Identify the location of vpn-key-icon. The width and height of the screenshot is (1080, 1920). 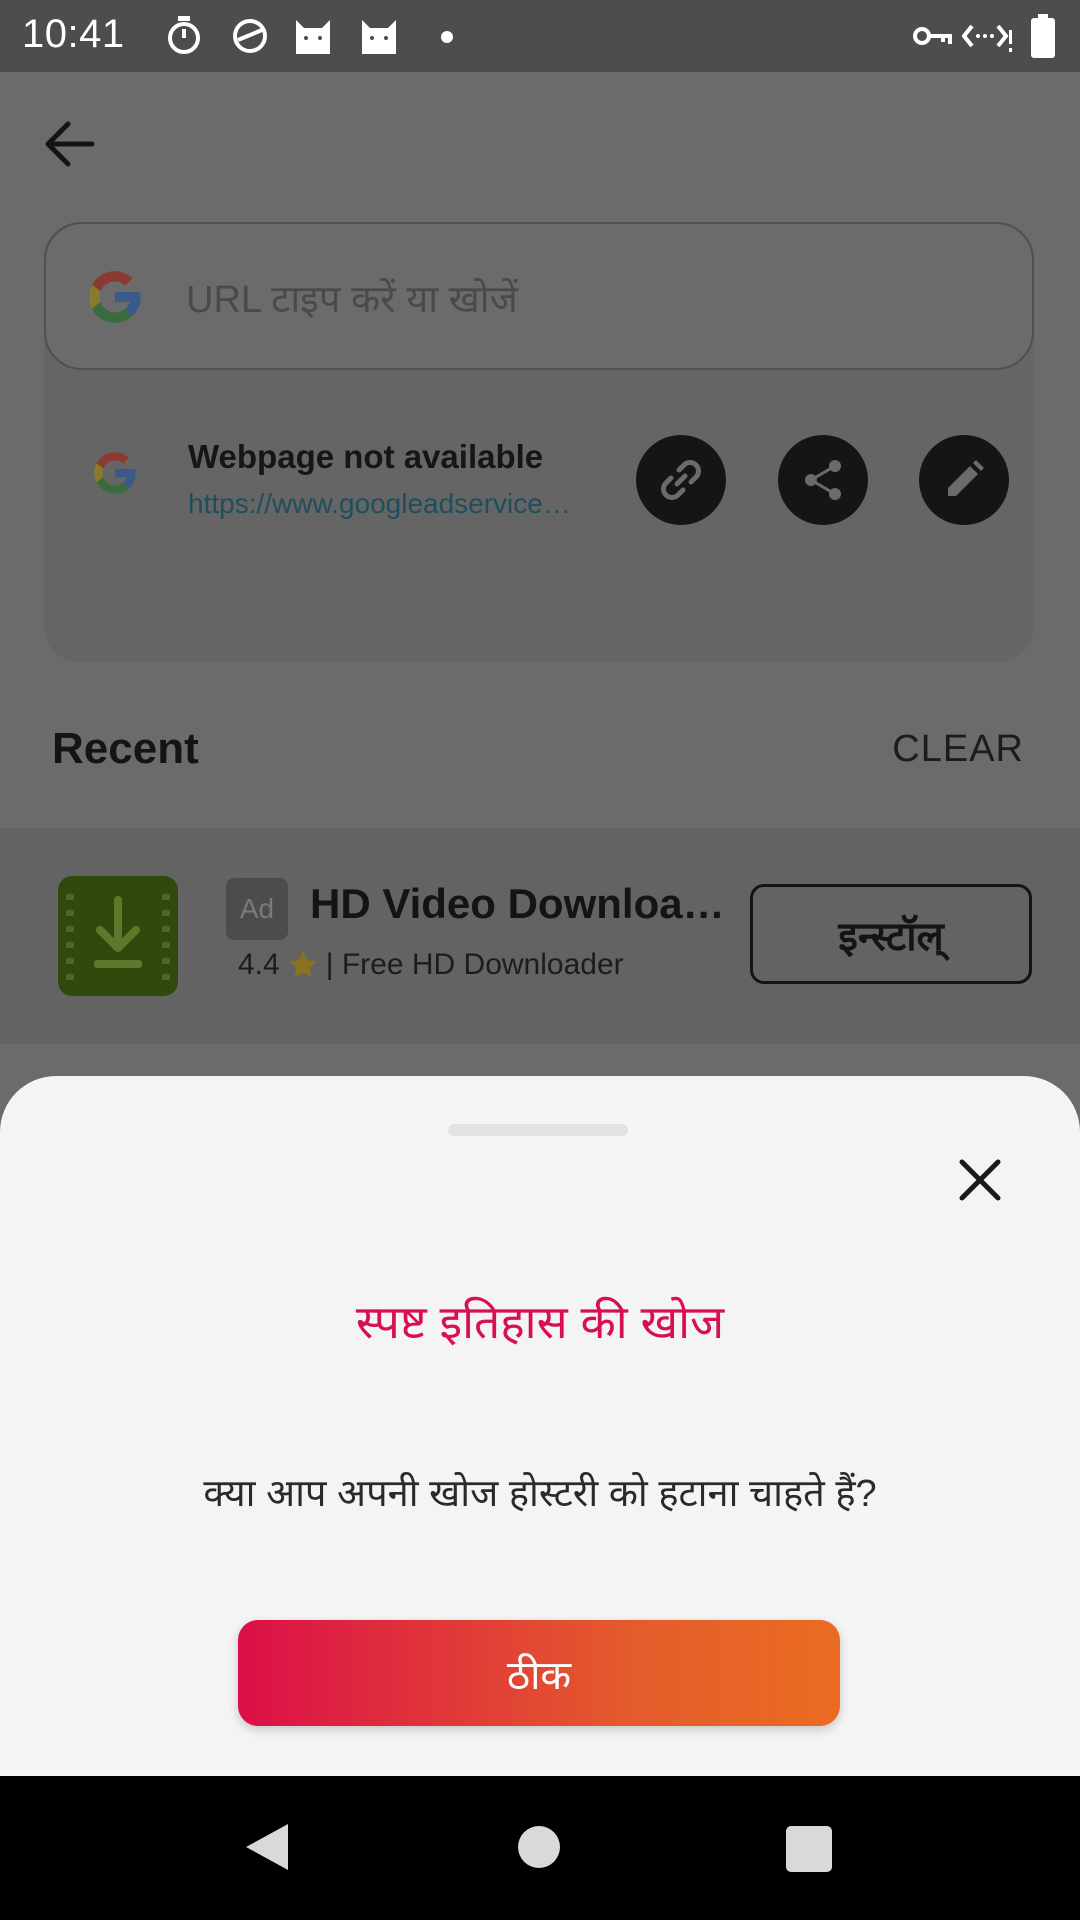
(933, 37).